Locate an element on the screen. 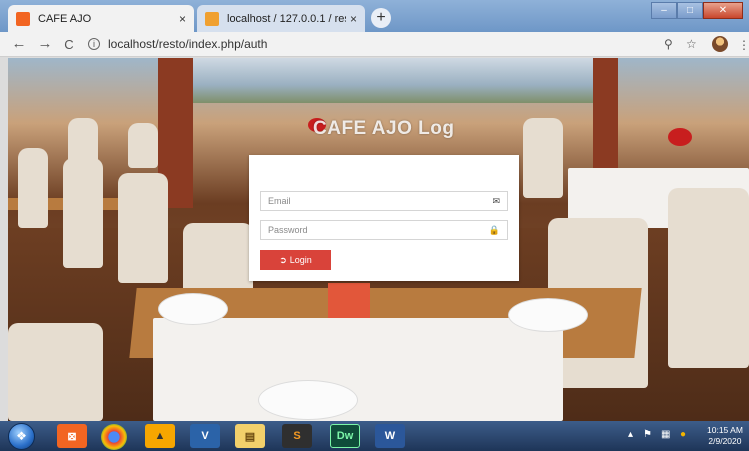 The image size is (749, 451). envelope-icon: ✉ is located at coordinates (496, 200).